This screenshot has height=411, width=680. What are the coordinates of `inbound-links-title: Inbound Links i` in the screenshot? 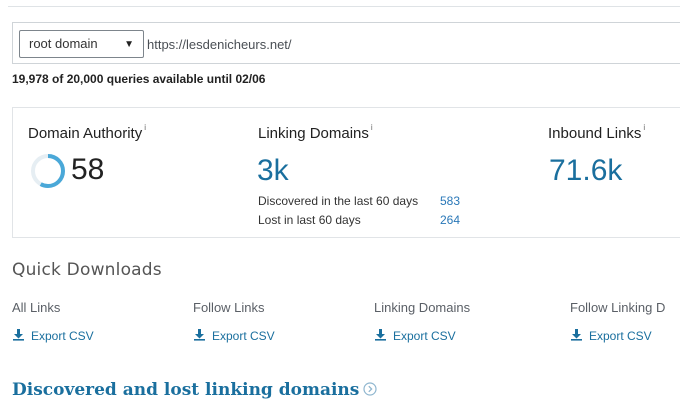 It's located at (596, 132).